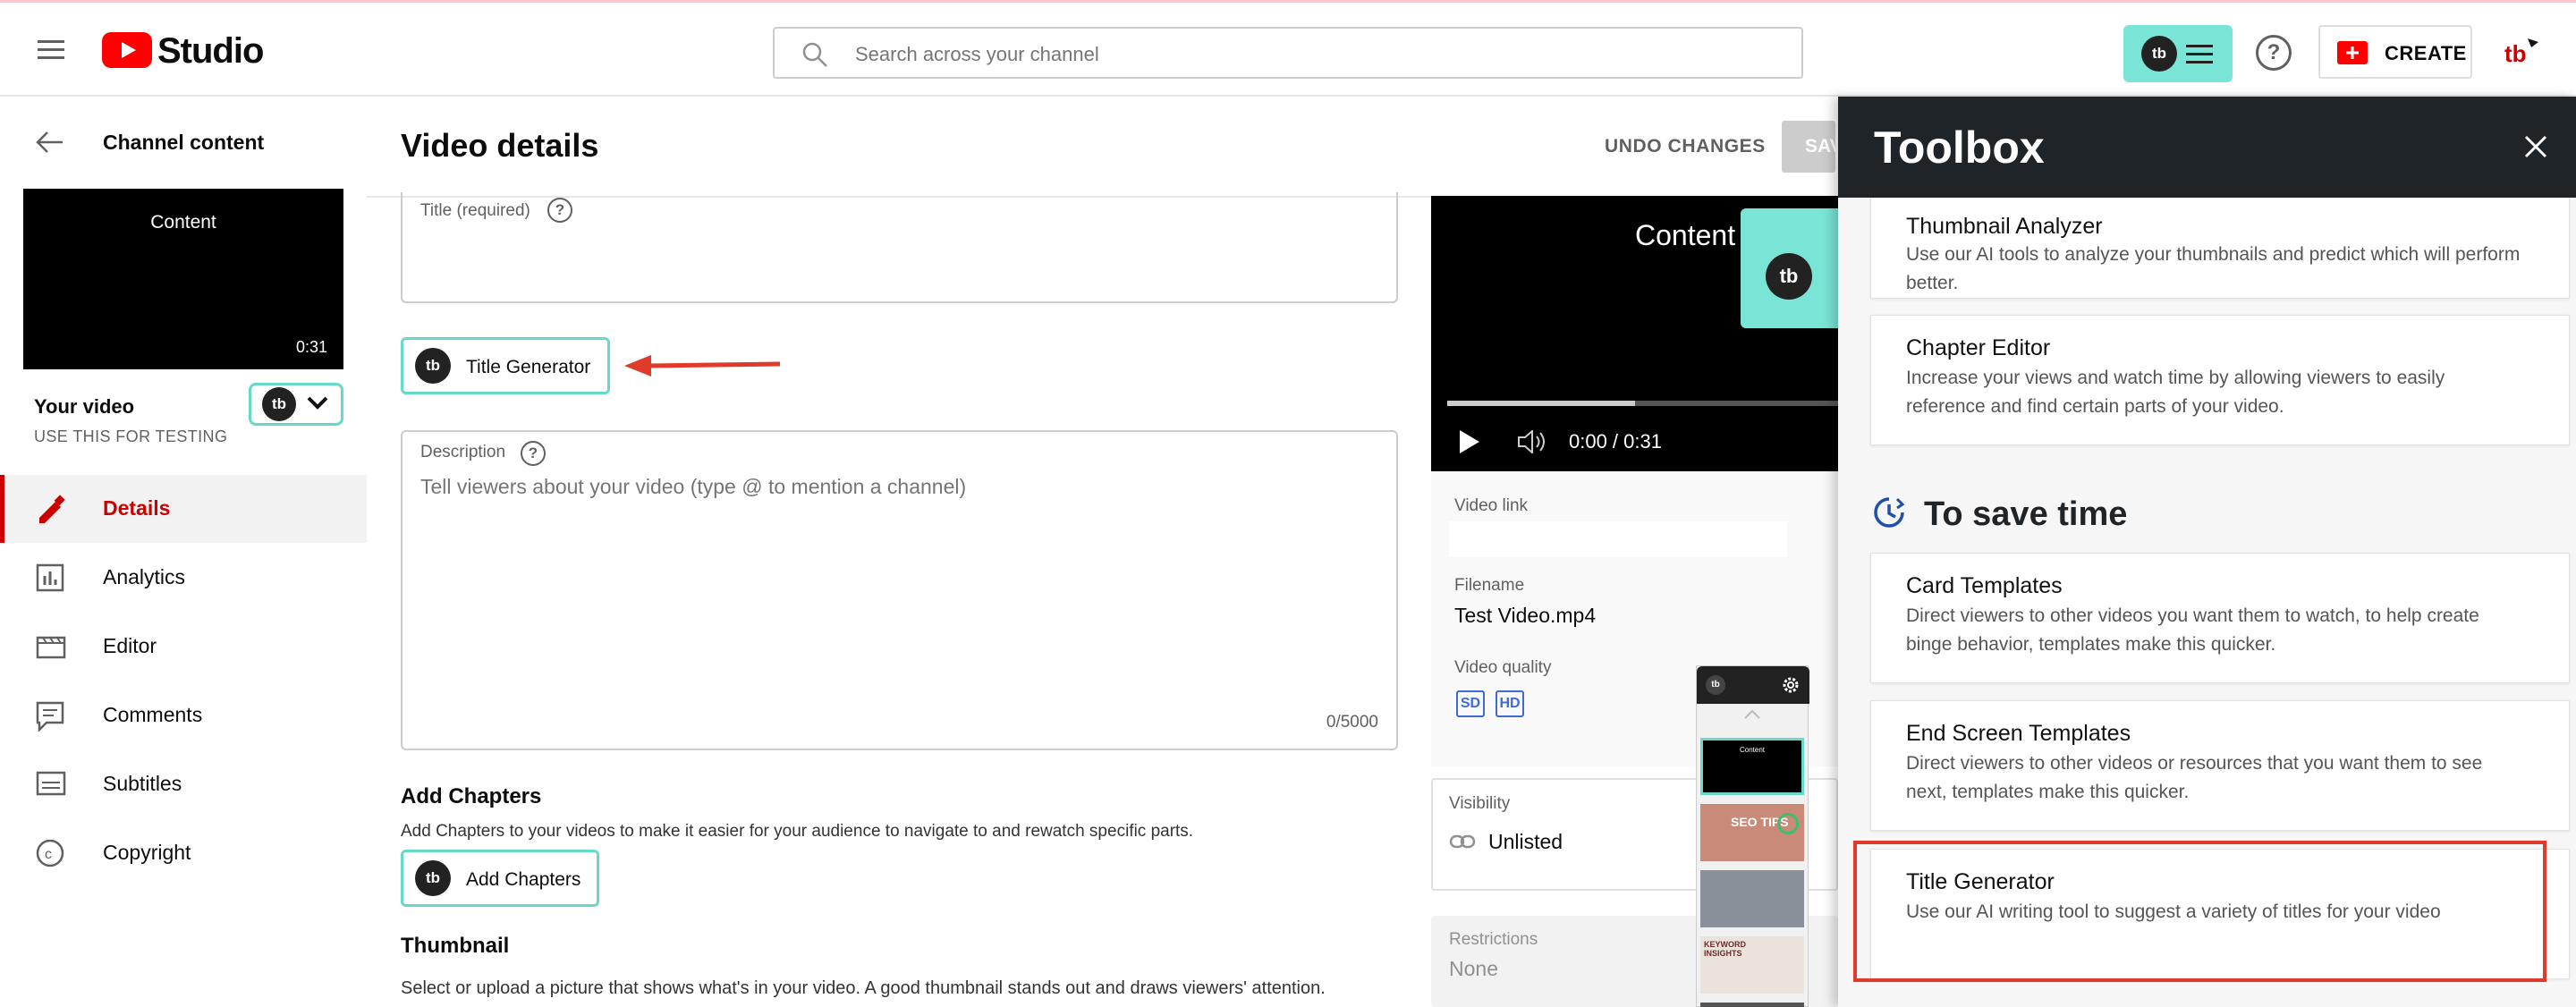  I want to click on video-link-label: Video link, so click(1491, 506).